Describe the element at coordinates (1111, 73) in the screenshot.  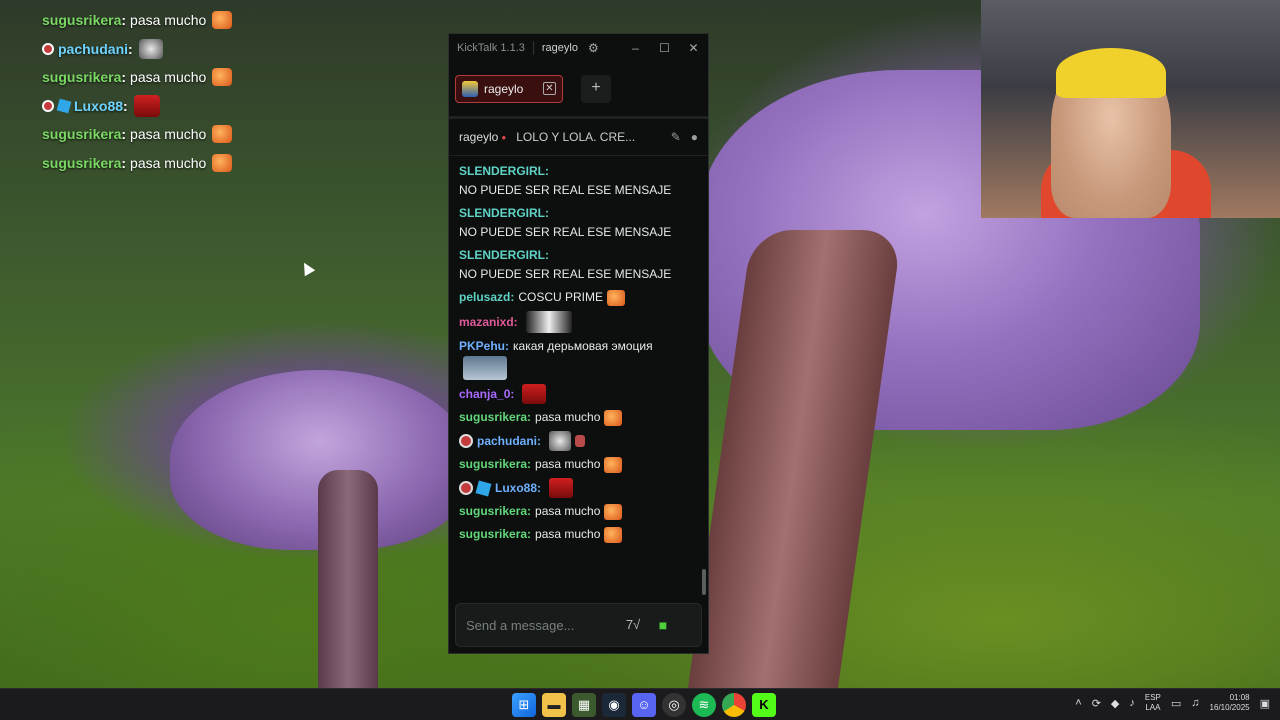
I see `webcam-person-hat` at that location.